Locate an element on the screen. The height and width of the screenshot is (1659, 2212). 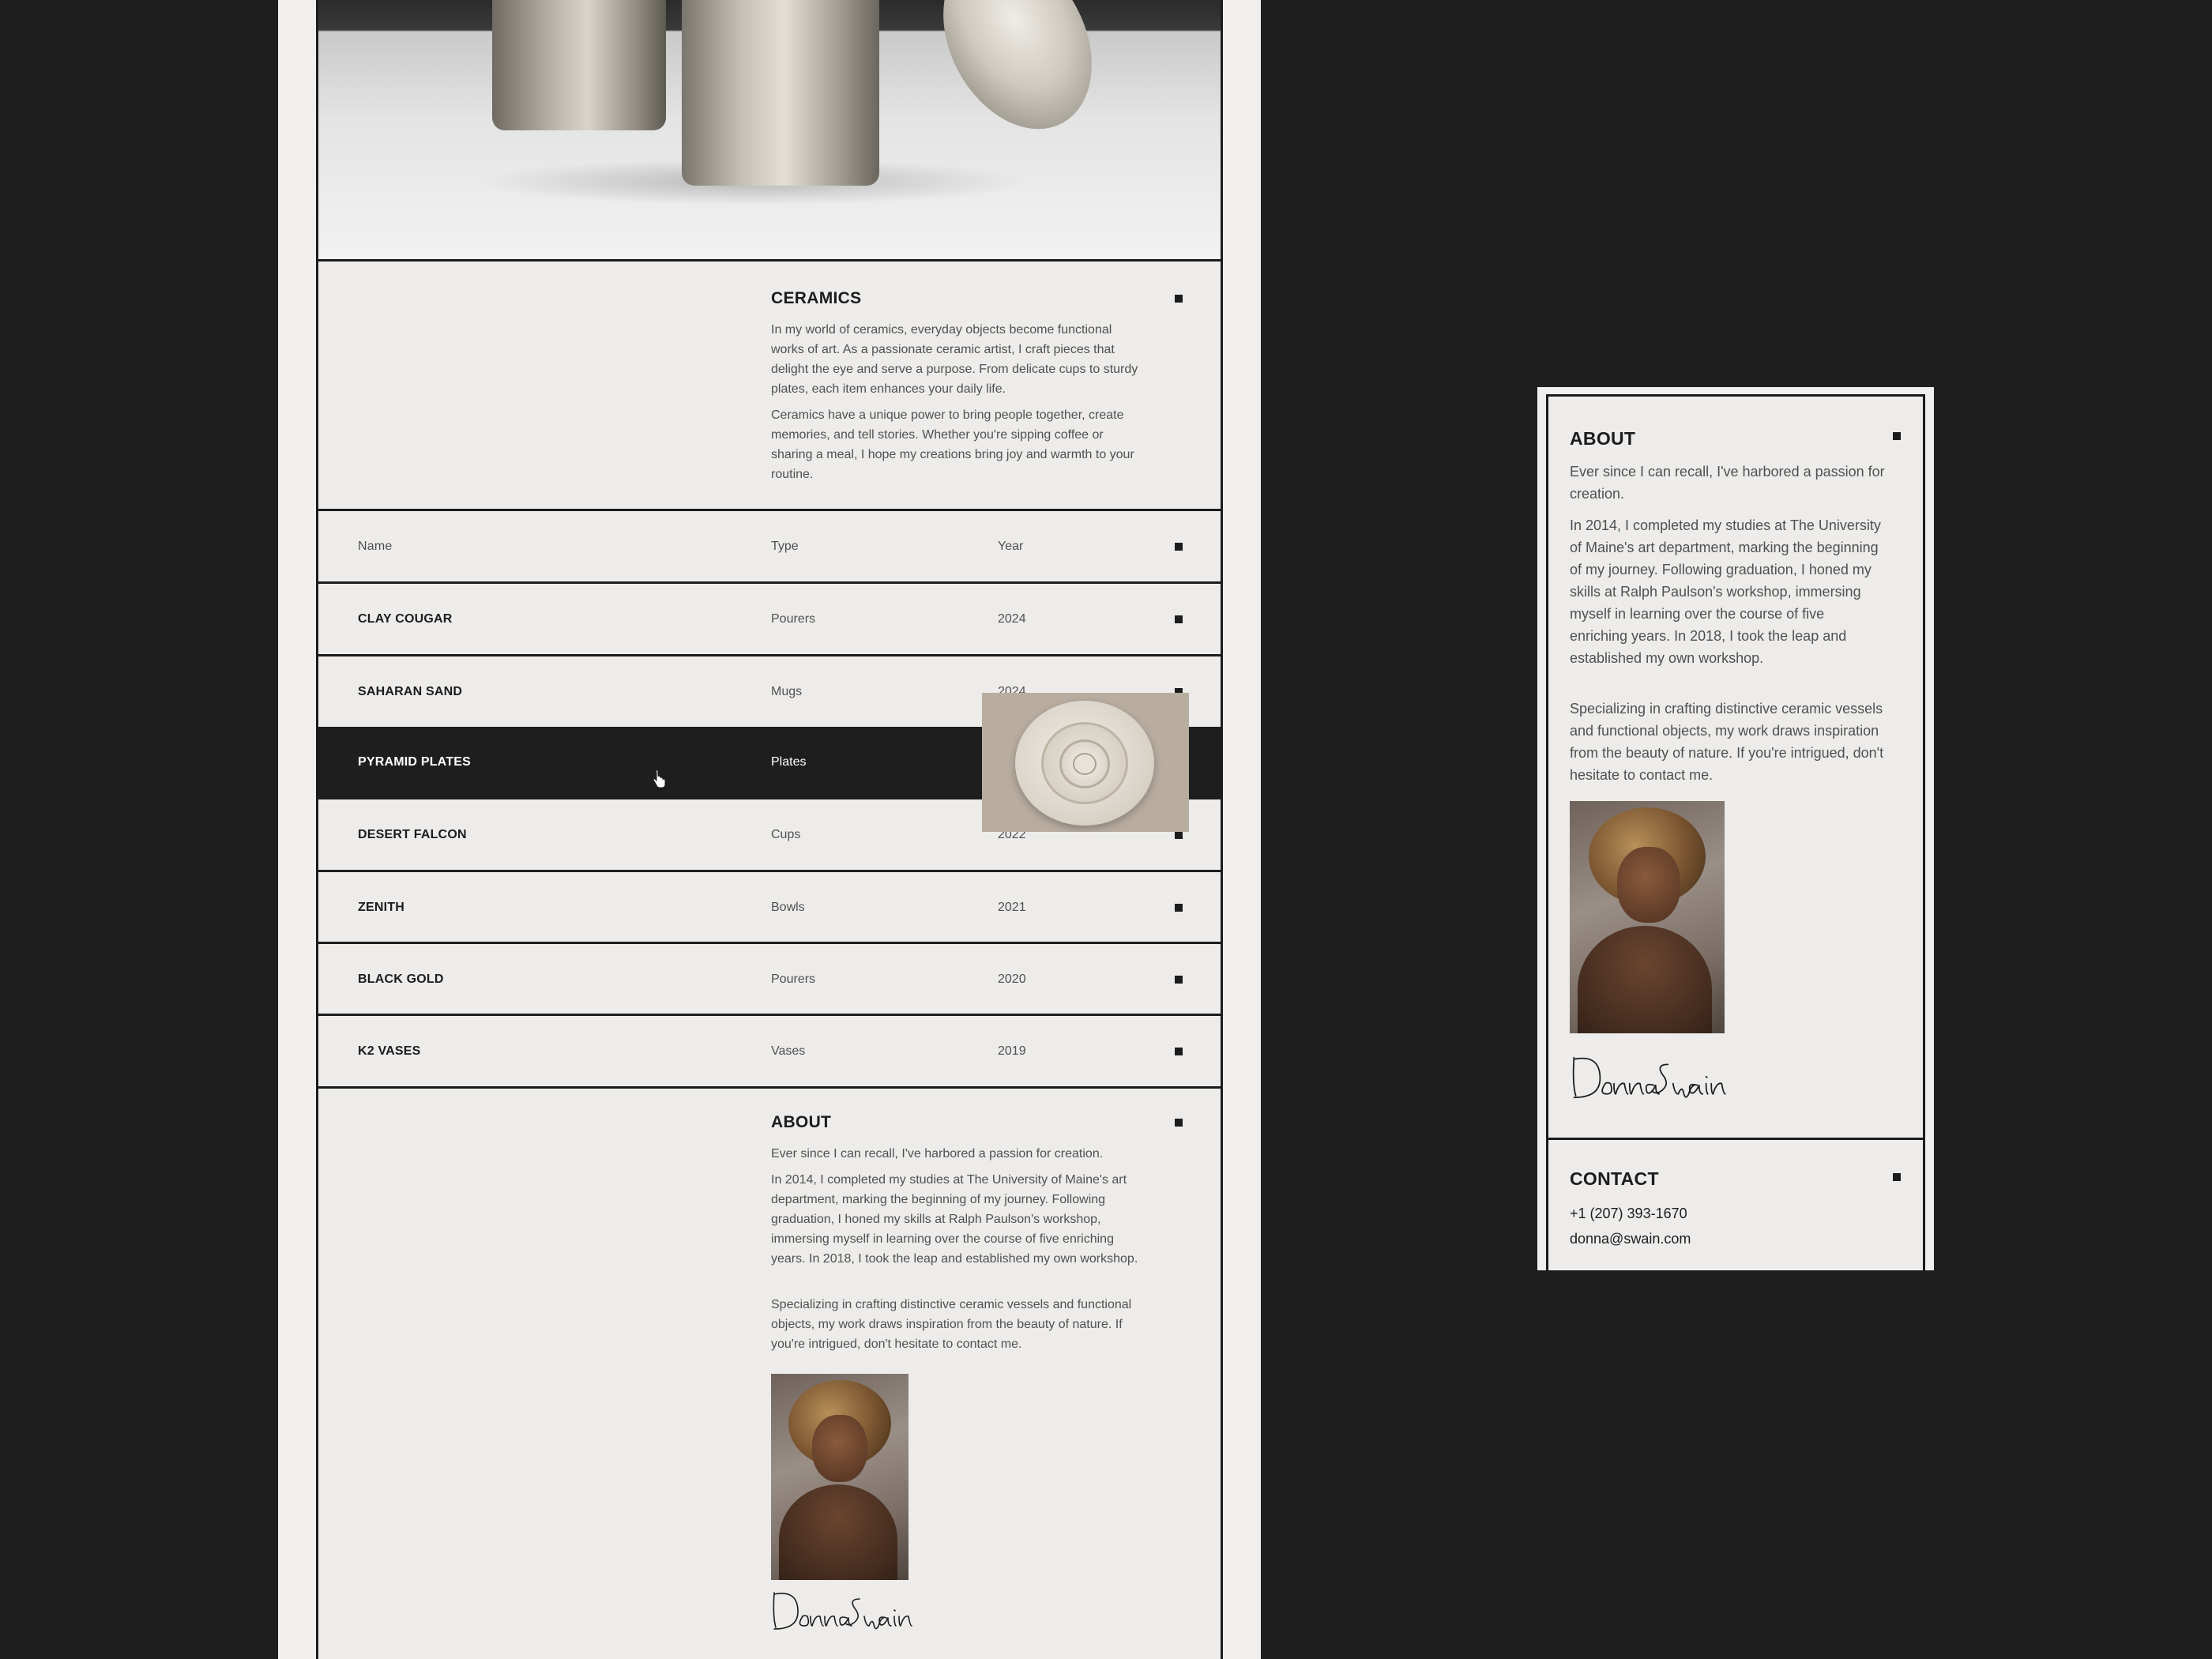
row-year: 2019 is located at coordinates (1012, 1051).